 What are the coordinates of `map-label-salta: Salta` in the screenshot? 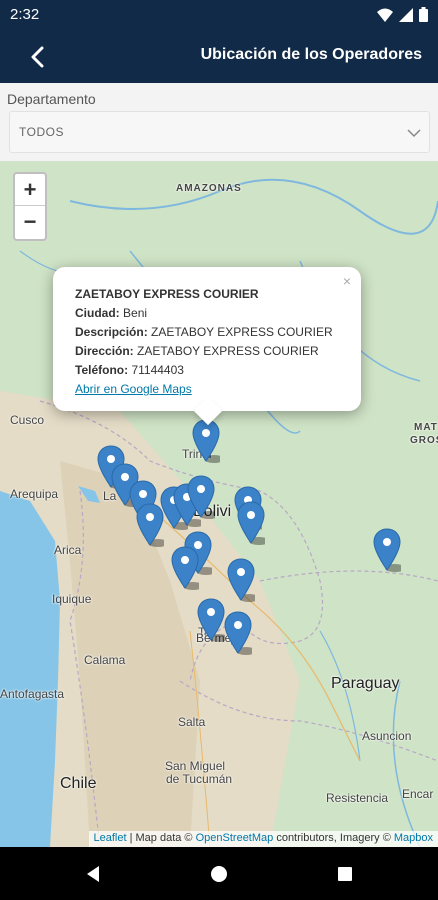 It's located at (192, 722).